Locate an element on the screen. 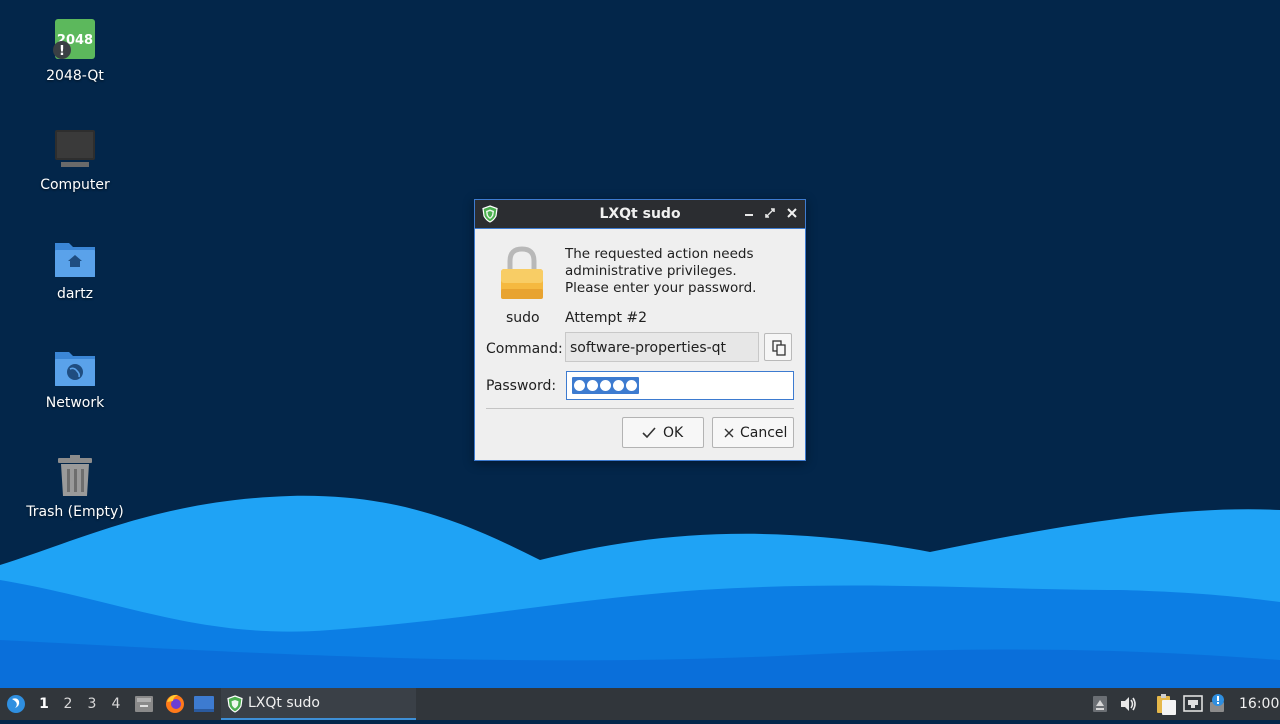 Image resolution: width=1280 pixels, height=724 pixels. password-label: Password: is located at coordinates (521, 386).